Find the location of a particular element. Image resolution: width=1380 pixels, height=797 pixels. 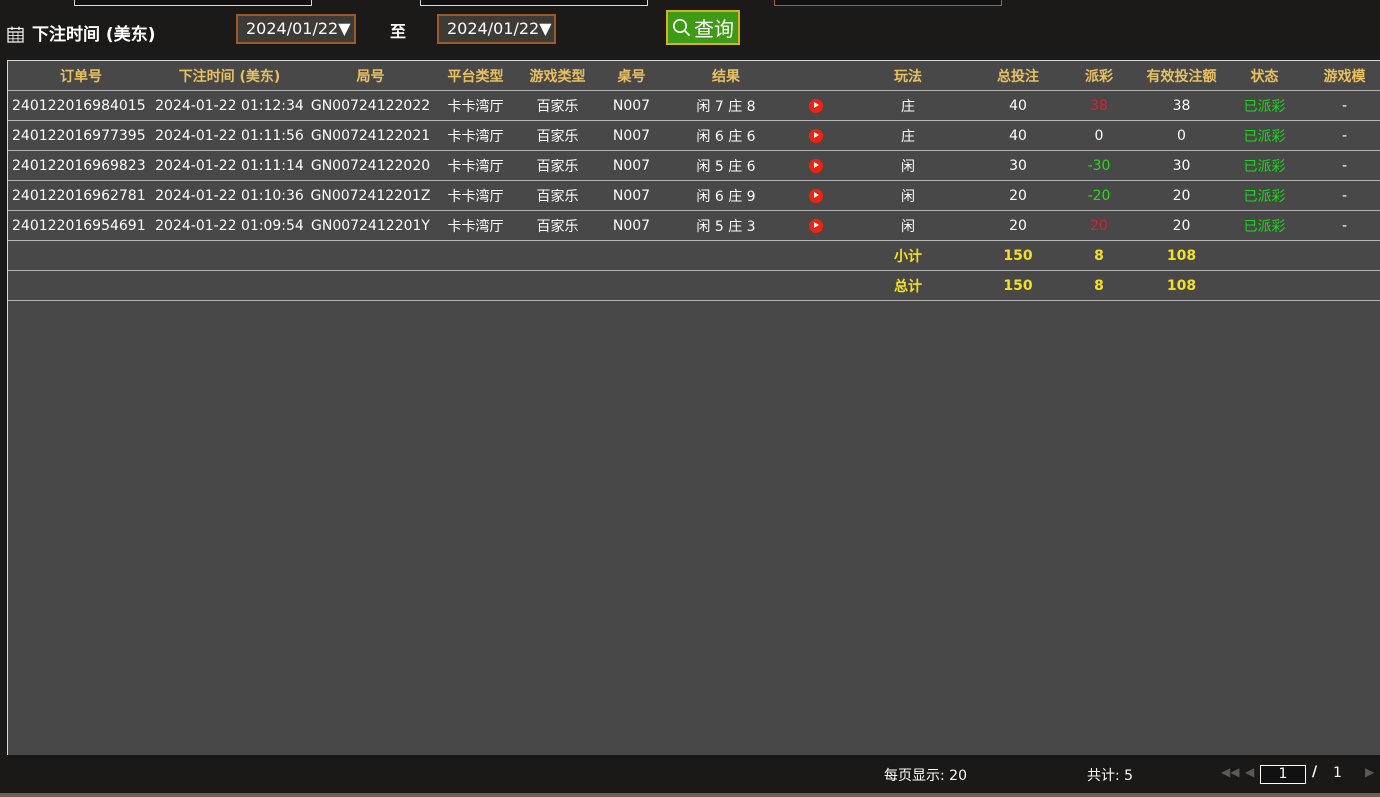

total-bet: 30 is located at coordinates (1018, 165).